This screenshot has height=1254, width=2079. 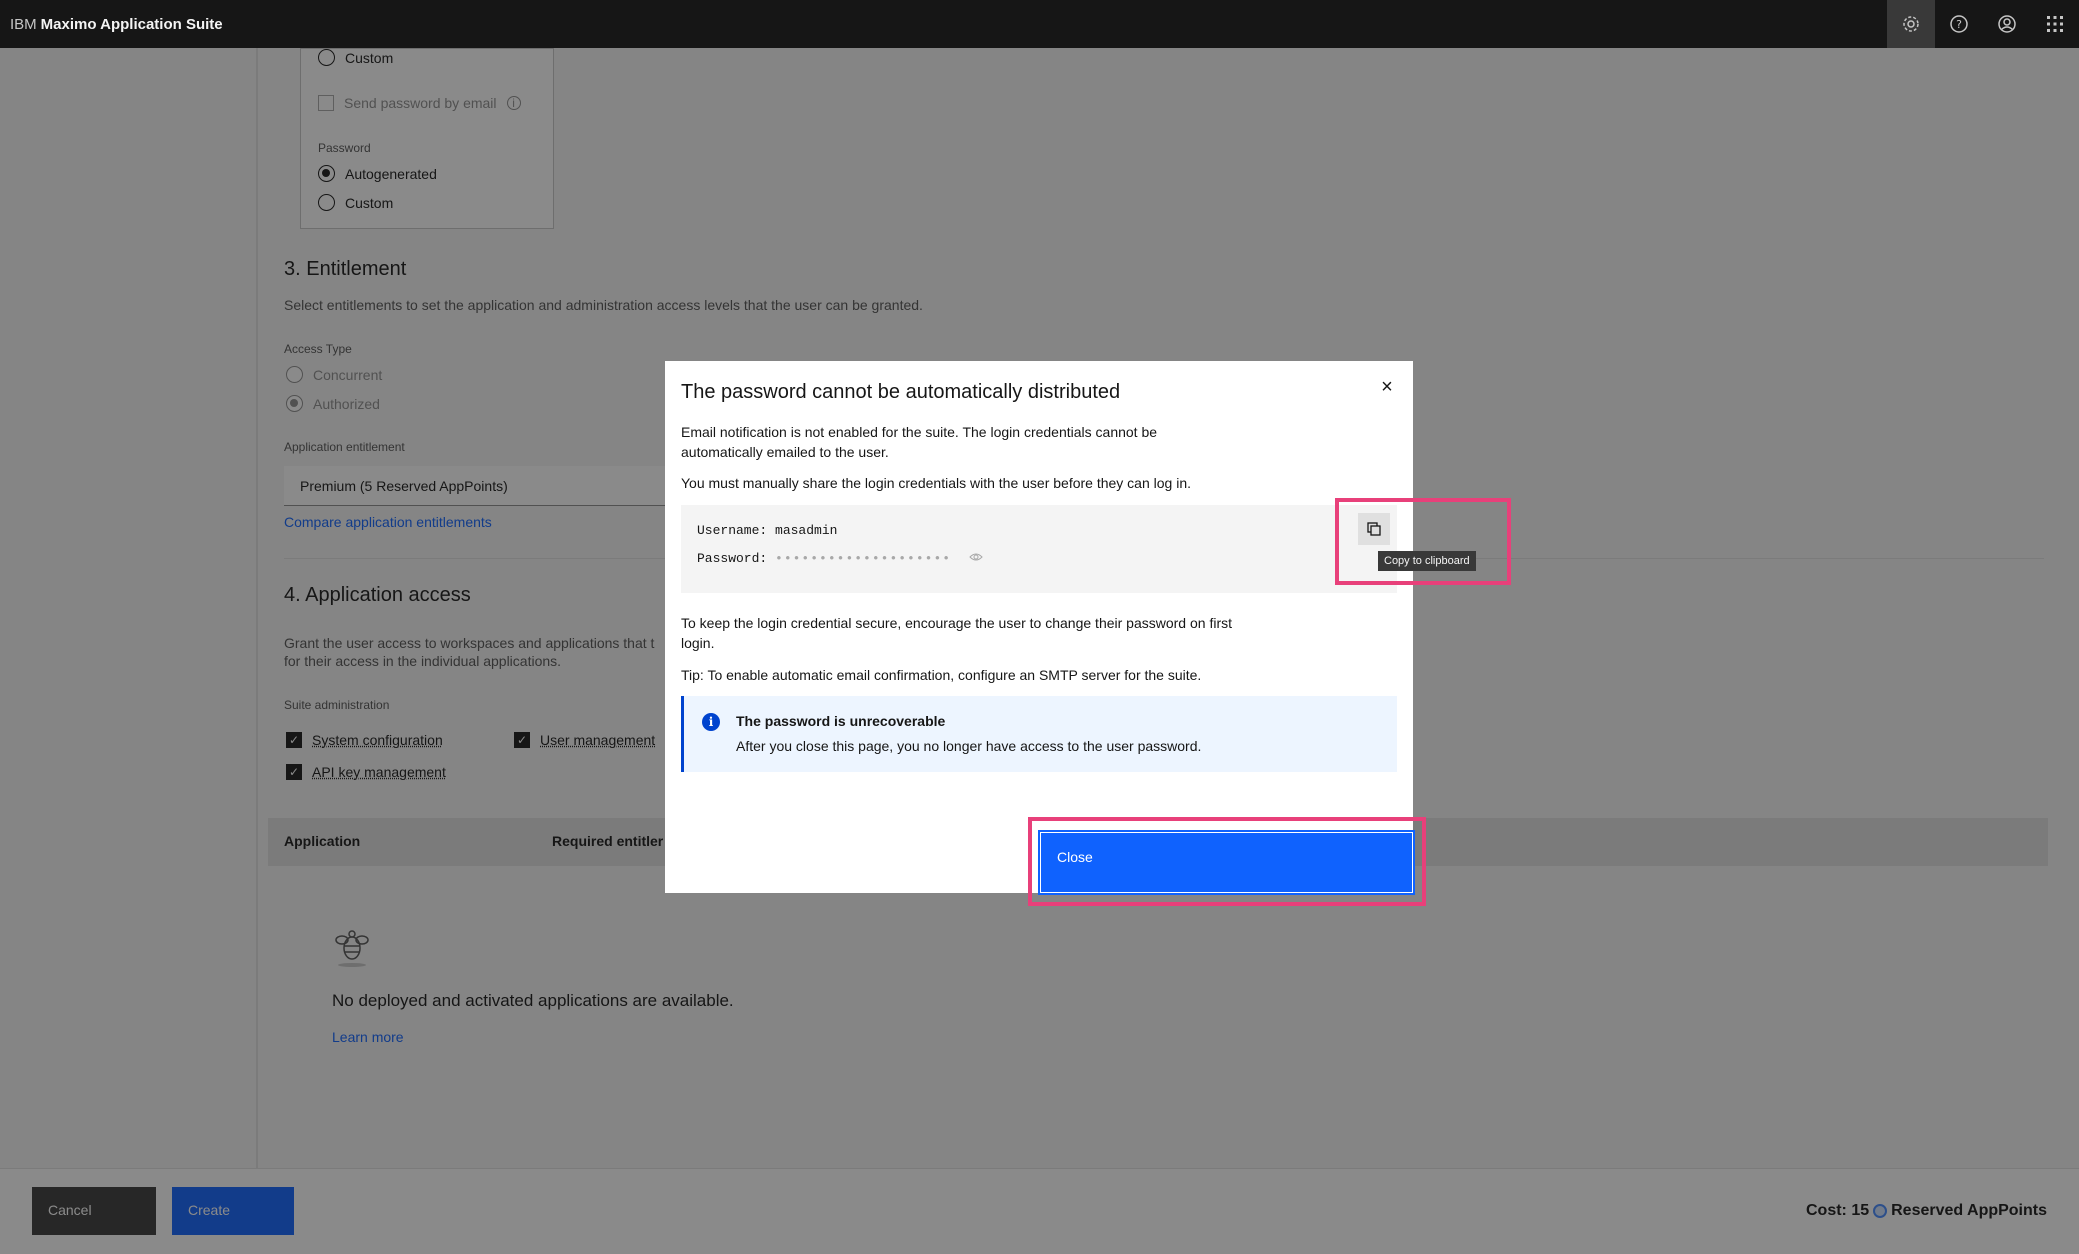 I want to click on password-mask: ••••••••••••••••••••, so click(x=863, y=558).